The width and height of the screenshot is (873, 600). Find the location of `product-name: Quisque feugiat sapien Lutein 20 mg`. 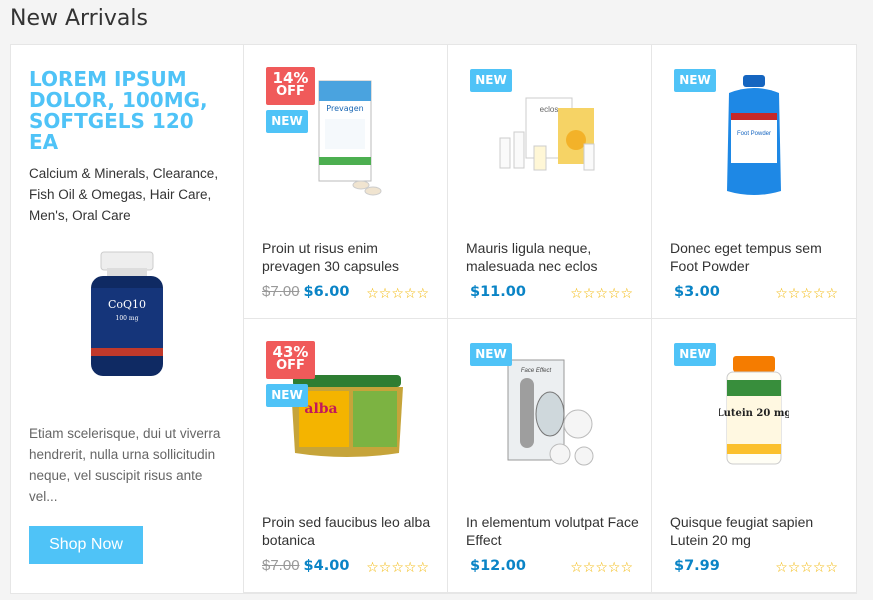

product-name: Quisque feugiat sapien Lutein 20 mg is located at coordinates (757, 531).